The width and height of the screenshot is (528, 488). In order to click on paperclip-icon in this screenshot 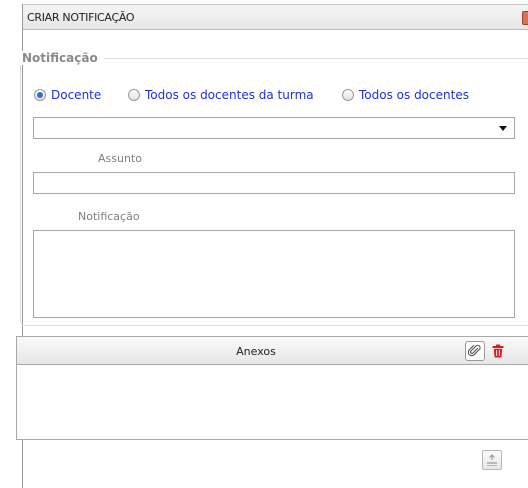, I will do `click(475, 351)`.